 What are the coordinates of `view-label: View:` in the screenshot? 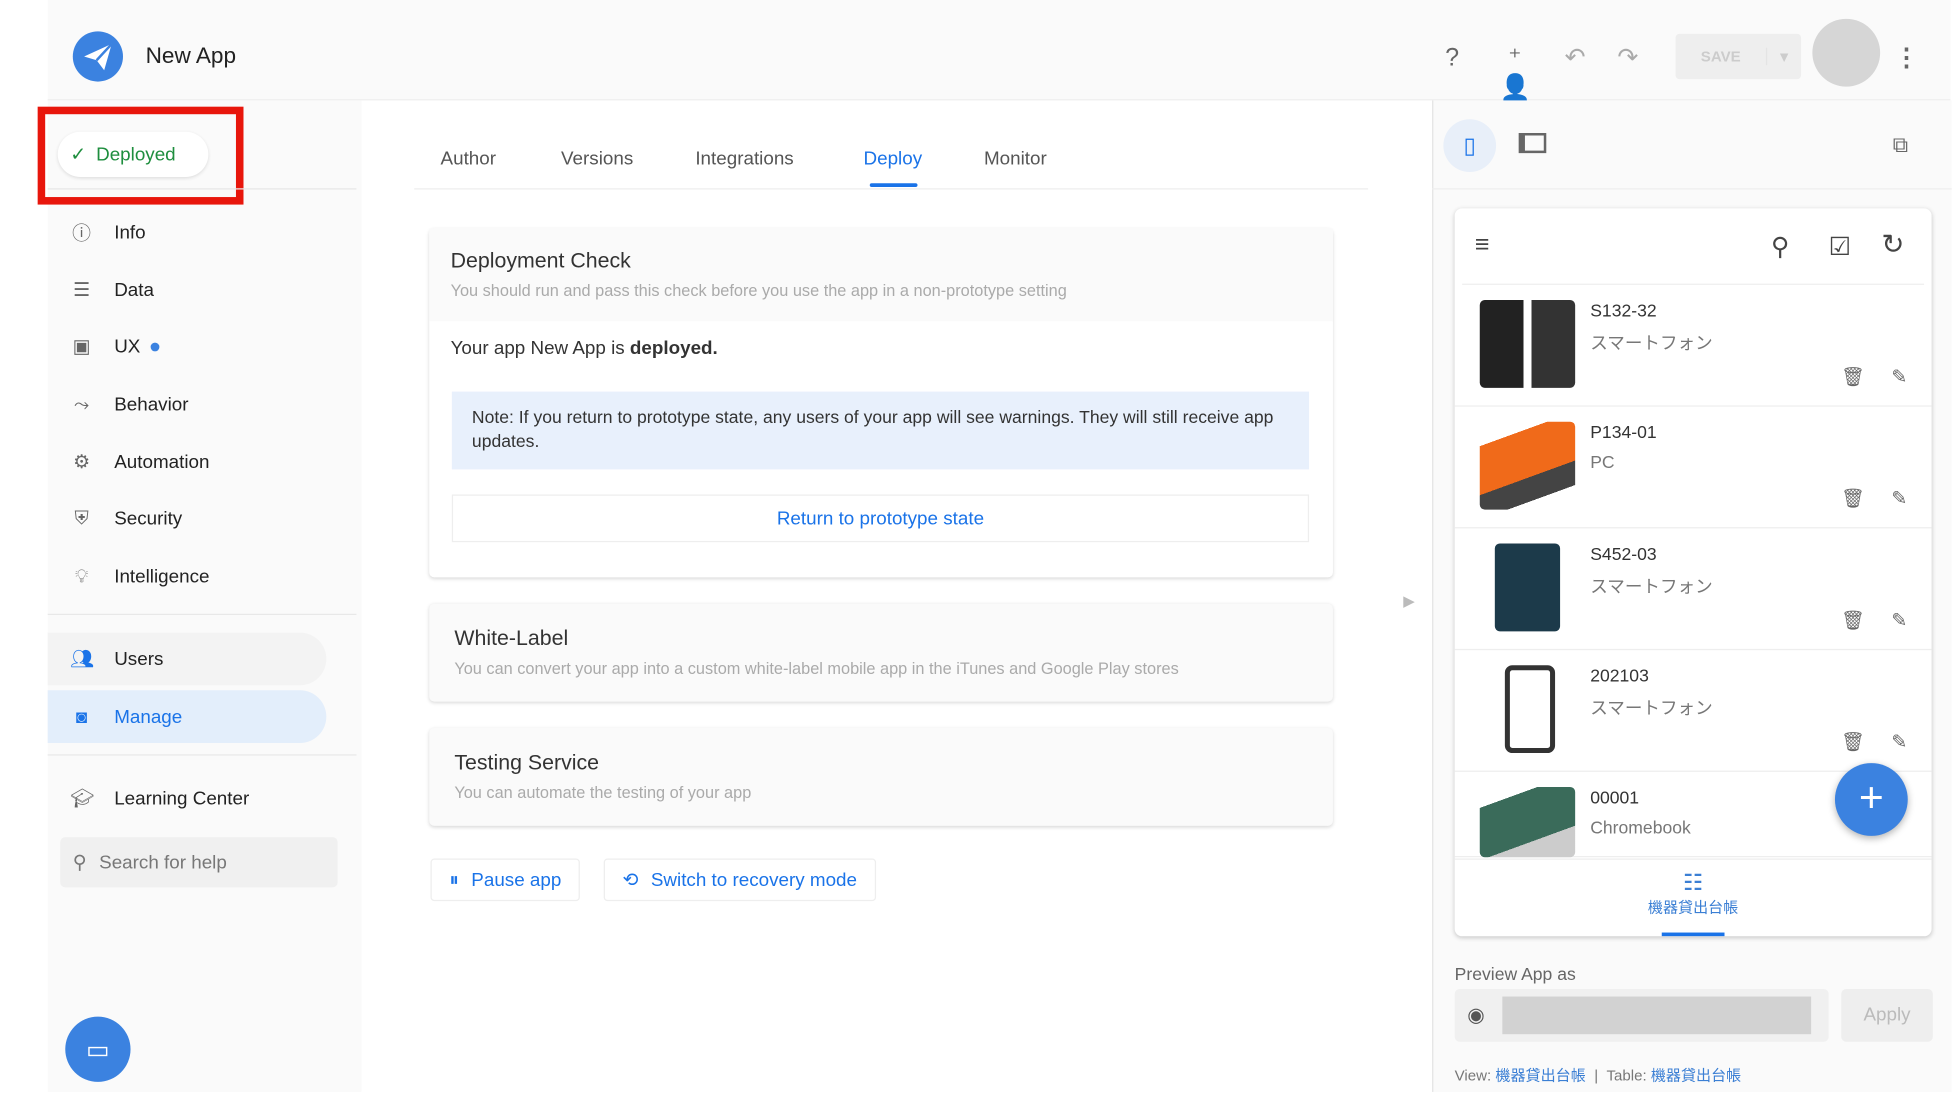 It's located at (1473, 1075).